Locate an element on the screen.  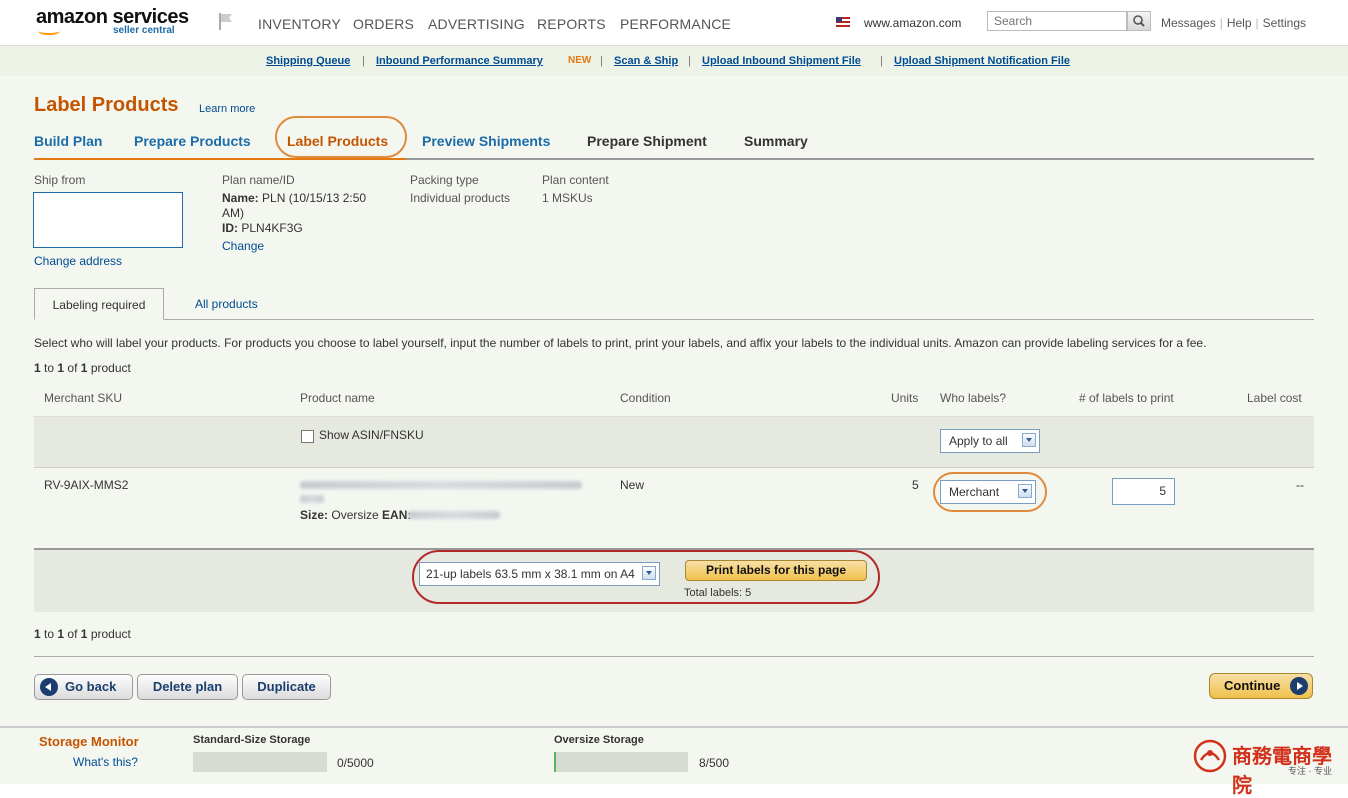
page-end: 1 is located at coordinates (61, 634).